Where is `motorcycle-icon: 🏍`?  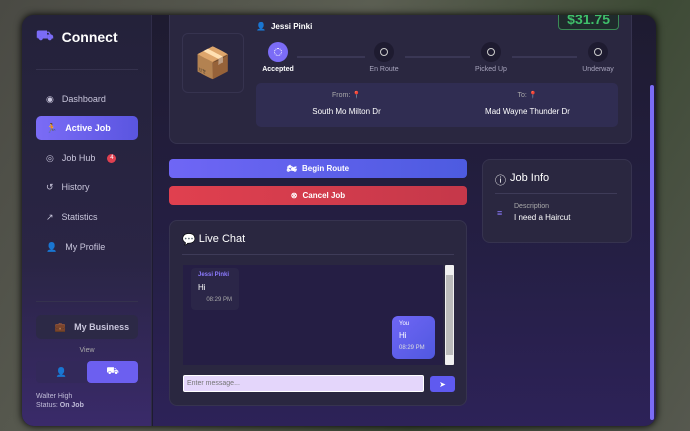
motorcycle-icon: 🏍 is located at coordinates (292, 168).